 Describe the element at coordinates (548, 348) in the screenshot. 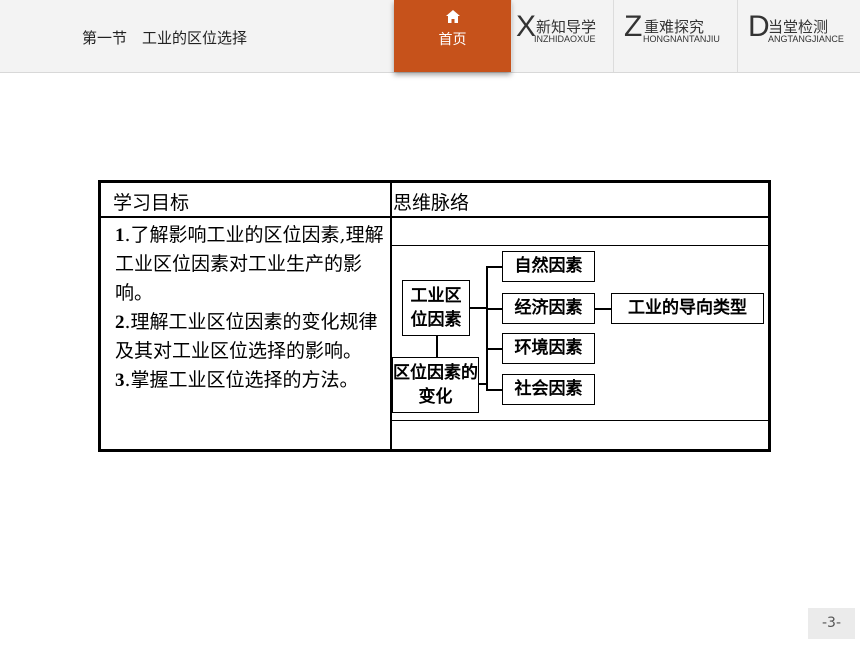

I see `factor-environment: 环境因素` at that location.